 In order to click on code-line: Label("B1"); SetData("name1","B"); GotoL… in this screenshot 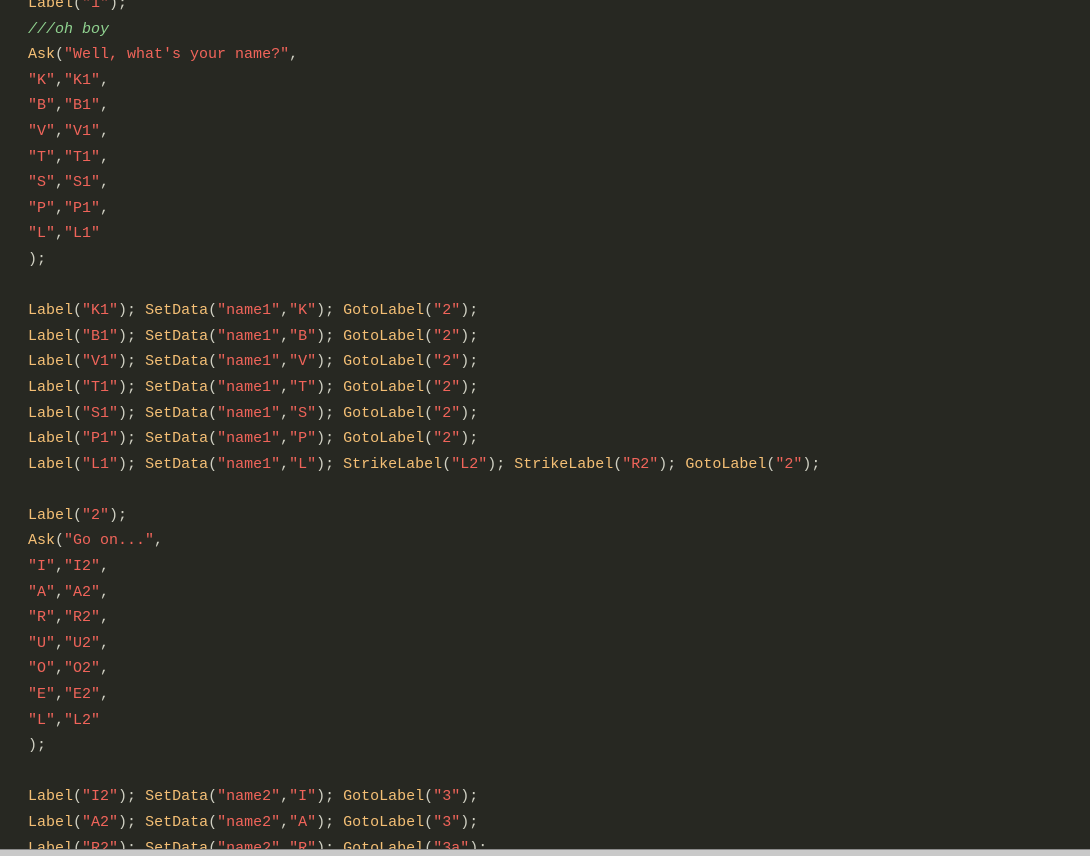, I will do `click(424, 337)`.